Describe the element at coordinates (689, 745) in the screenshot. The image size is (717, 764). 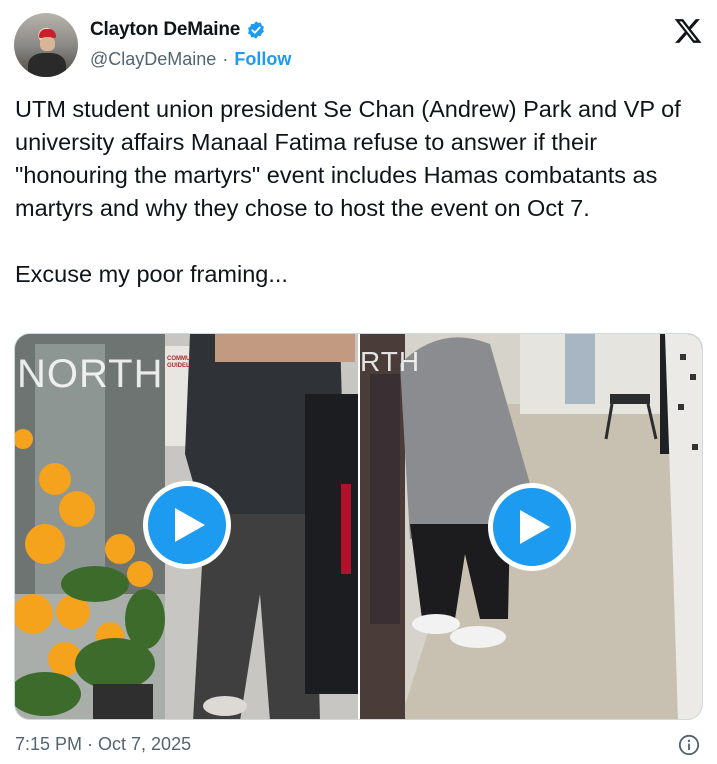
I see `info-icon` at that location.